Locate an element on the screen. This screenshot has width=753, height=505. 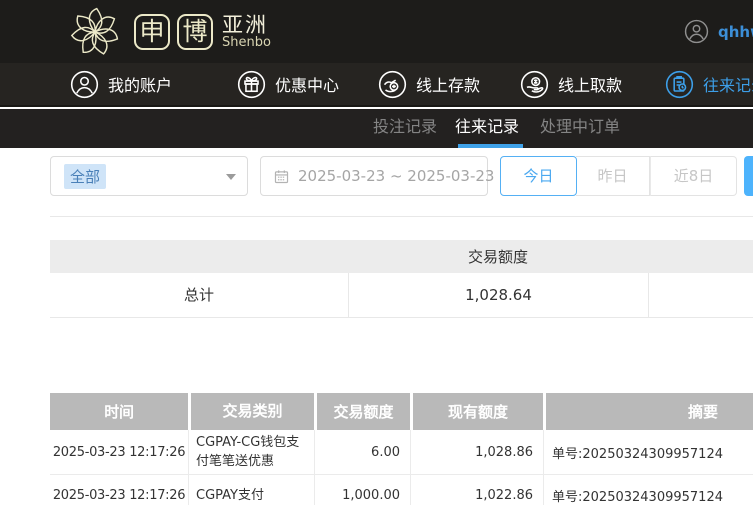
nav-item-my-account: 我的账户 is located at coordinates (121, 84).